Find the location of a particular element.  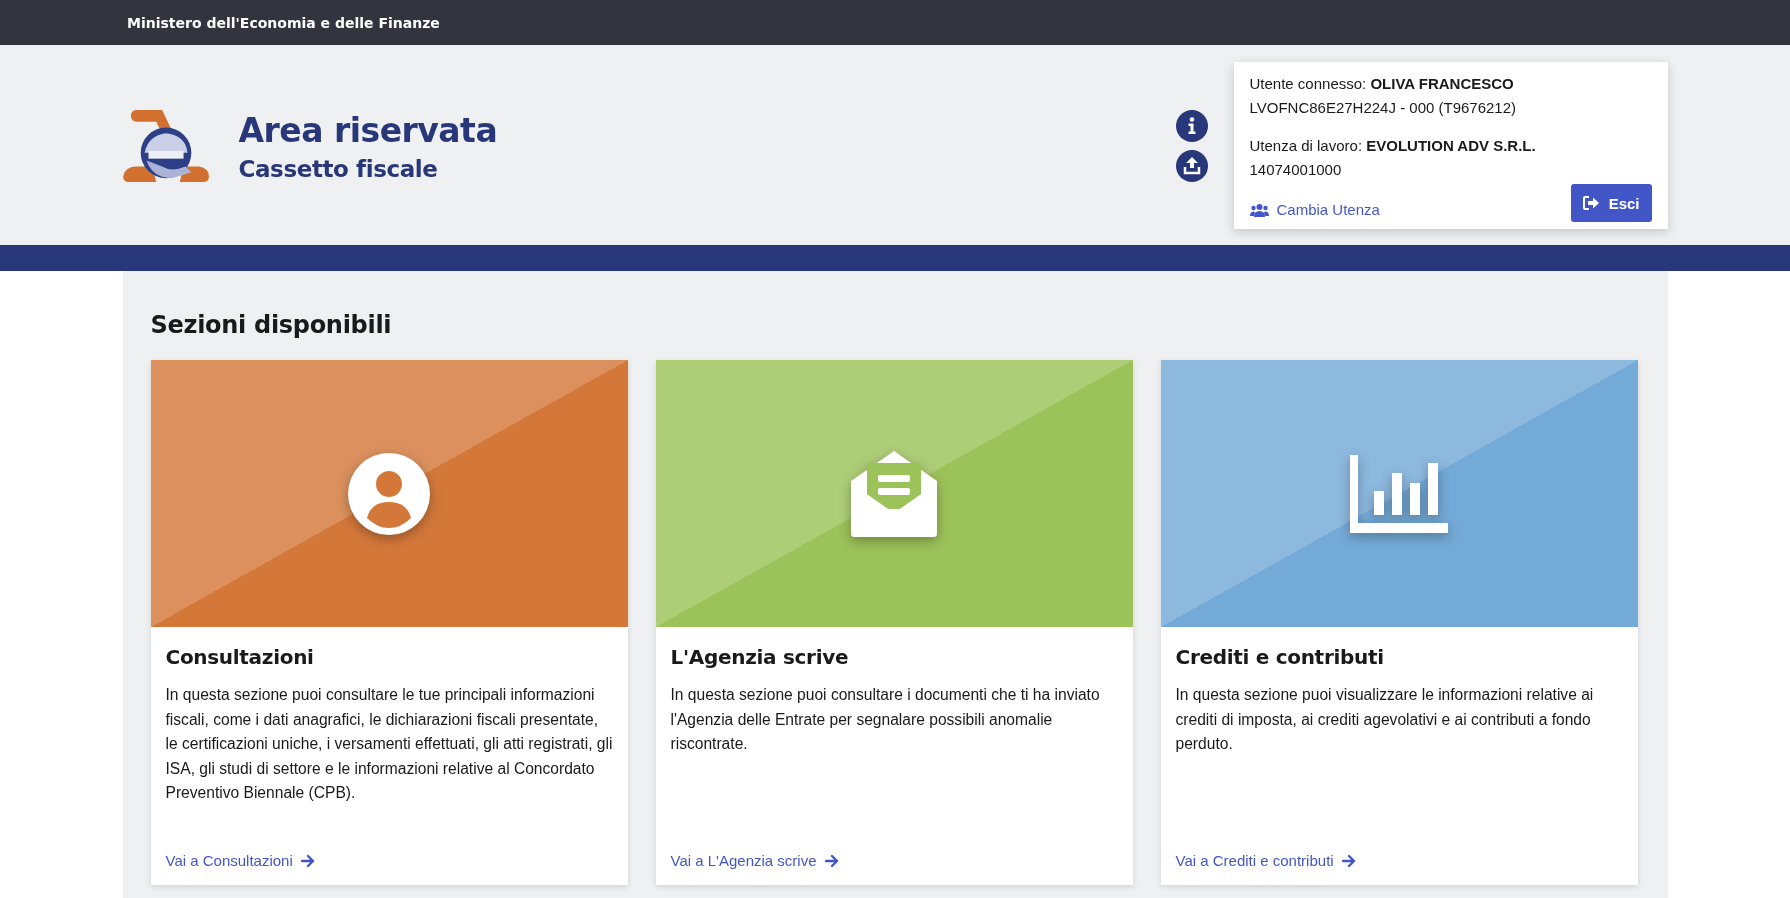

users-icon is located at coordinates (1259, 209).